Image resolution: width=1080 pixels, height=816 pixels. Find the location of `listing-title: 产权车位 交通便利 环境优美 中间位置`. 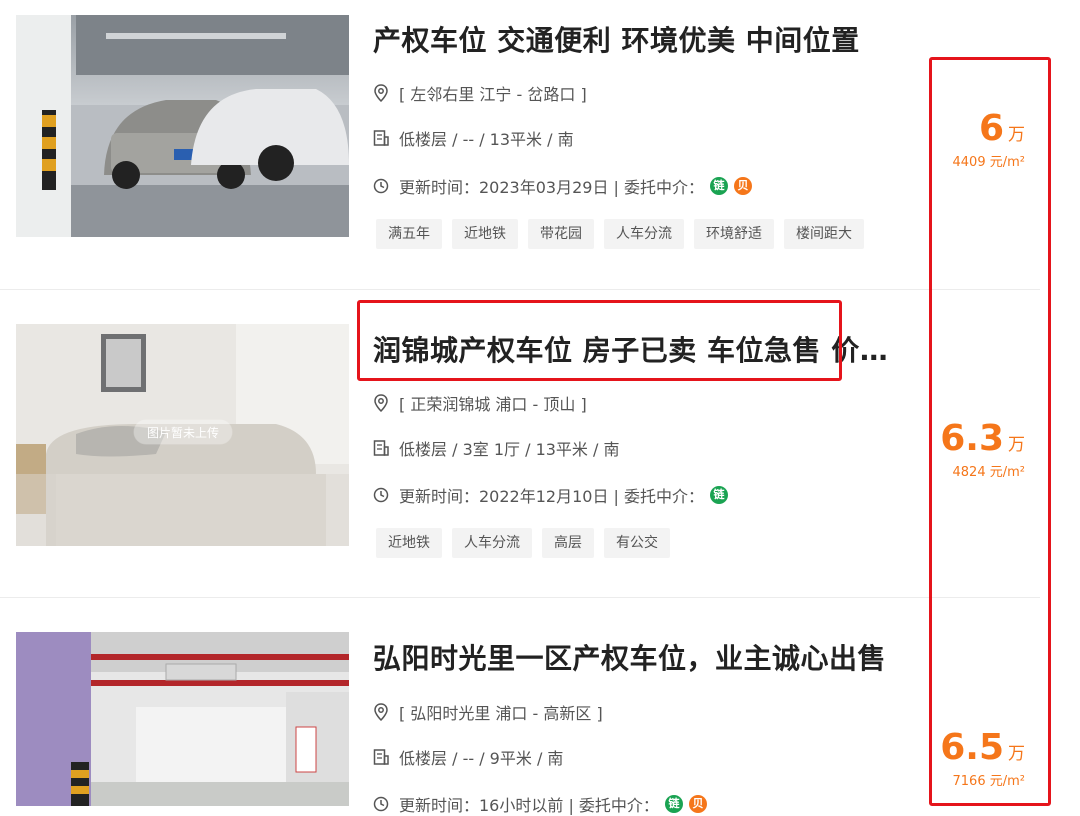

listing-title: 产权车位 交通便利 环境优美 中间位置 is located at coordinates (616, 39).